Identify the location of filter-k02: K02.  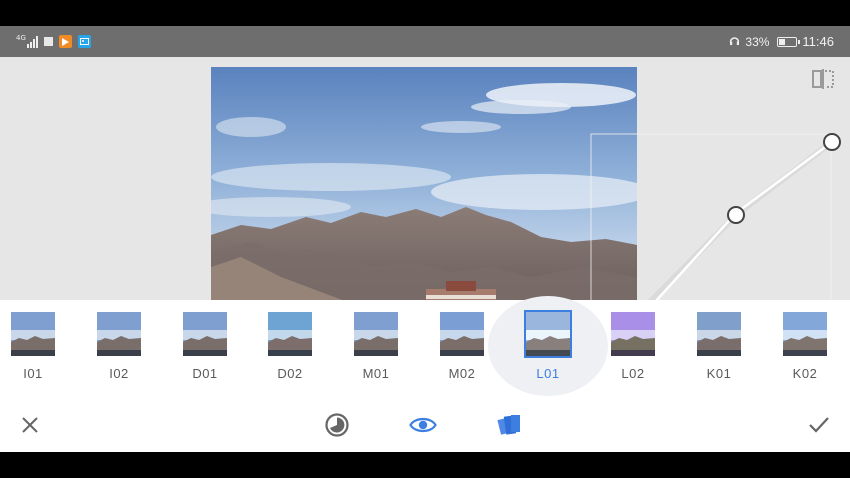
(805, 349).